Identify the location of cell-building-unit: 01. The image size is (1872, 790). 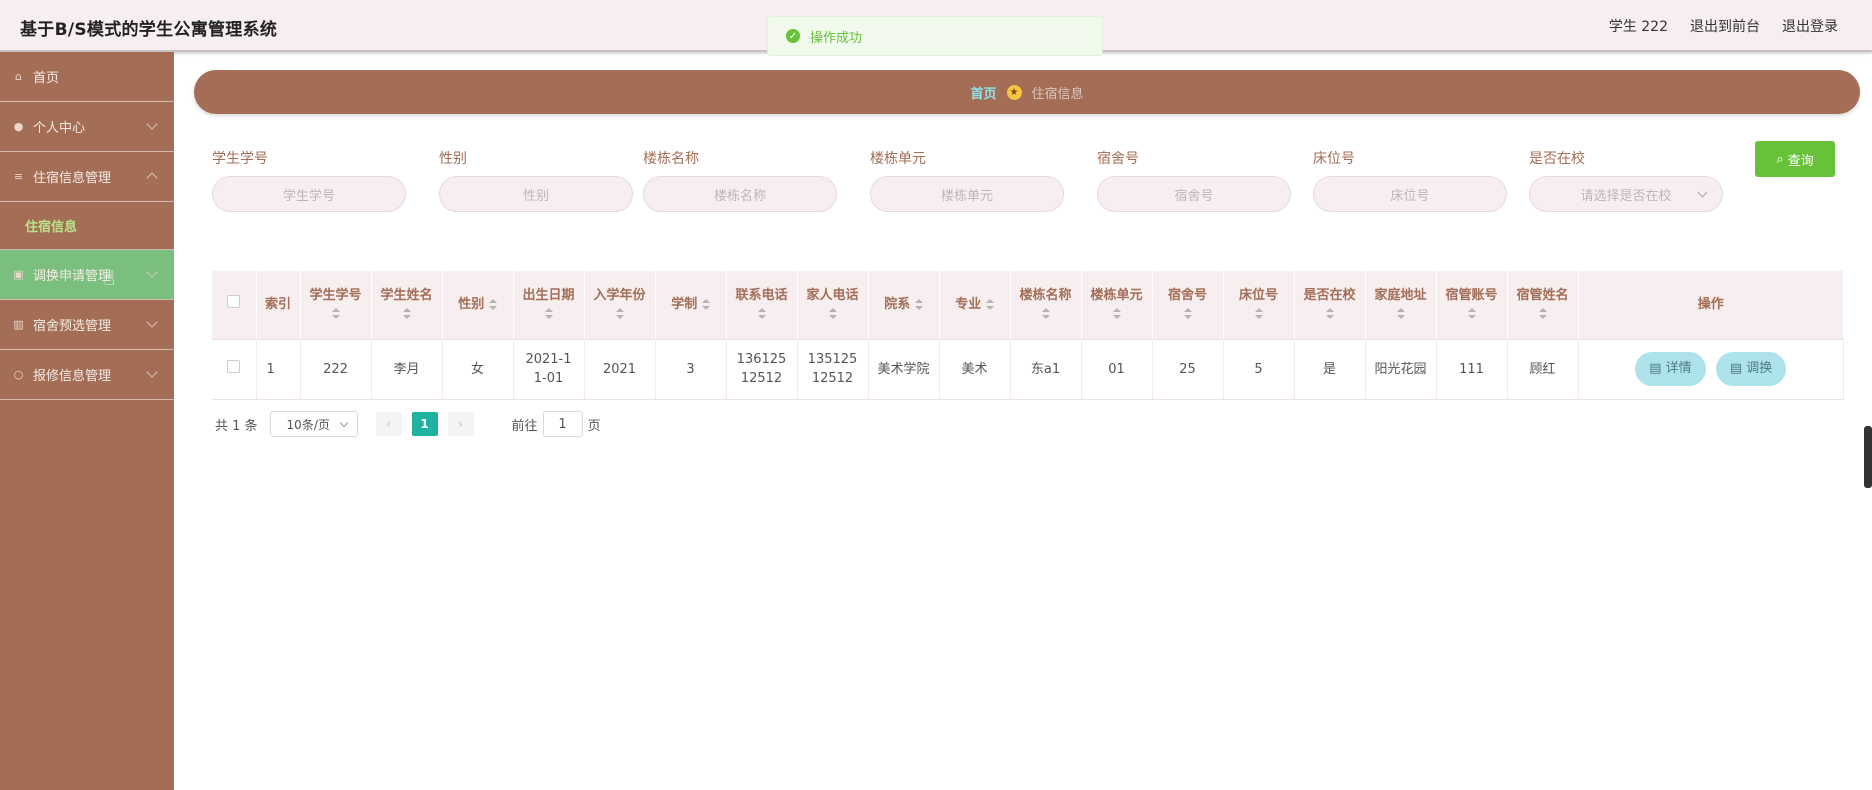
(1117, 369).